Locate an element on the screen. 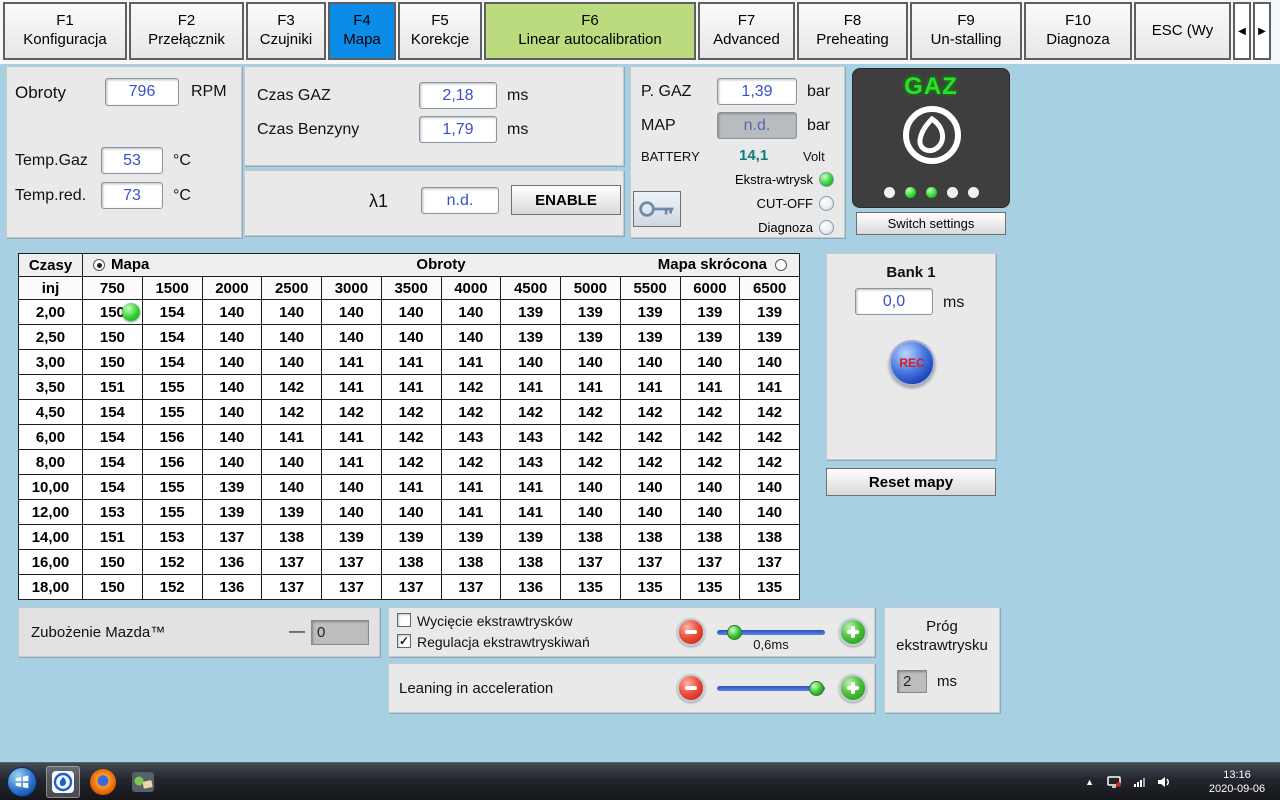 This screenshot has height=800, width=1280. tab-f1: F1 Konfiguracja is located at coordinates (65, 31).